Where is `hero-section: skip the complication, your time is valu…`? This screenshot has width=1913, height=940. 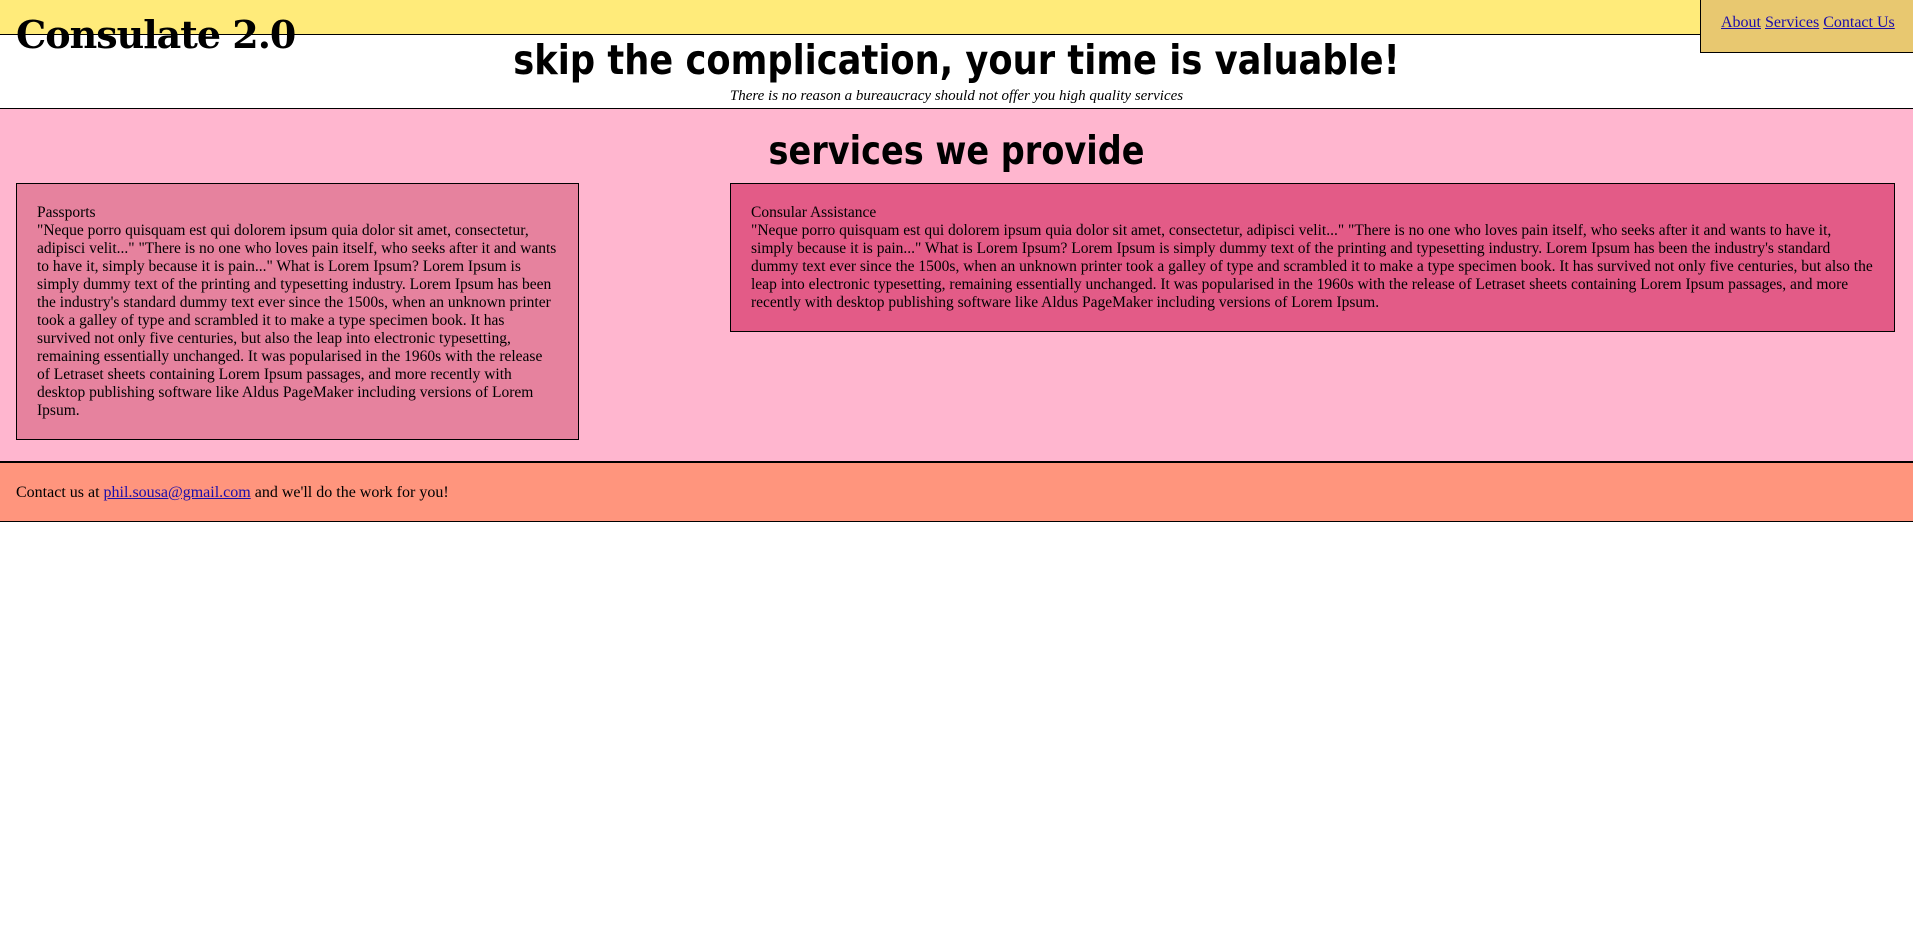
hero-section: skip the complication, your time is valu… is located at coordinates (956, 72).